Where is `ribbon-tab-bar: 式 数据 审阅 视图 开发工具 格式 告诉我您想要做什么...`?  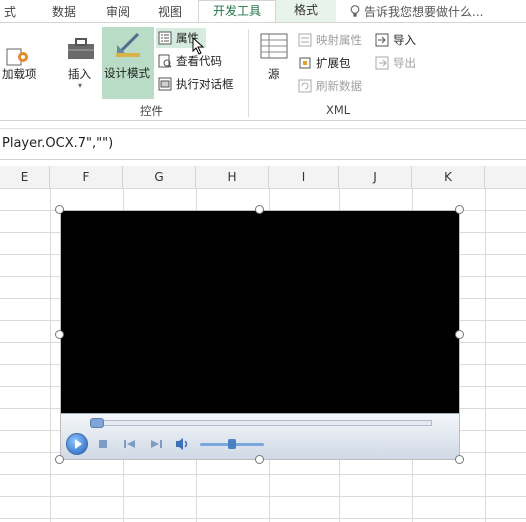
ribbon-tab-bar: 式 数据 审阅 视图 开发工具 格式 告诉我您想要做什么... is located at coordinates (263, 11).